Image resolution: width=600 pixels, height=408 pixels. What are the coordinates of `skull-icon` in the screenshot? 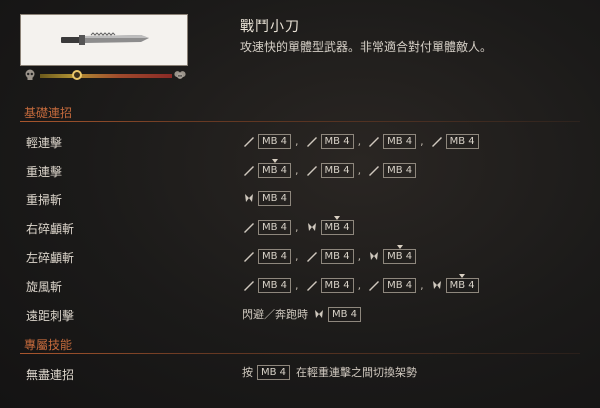 It's located at (30, 74).